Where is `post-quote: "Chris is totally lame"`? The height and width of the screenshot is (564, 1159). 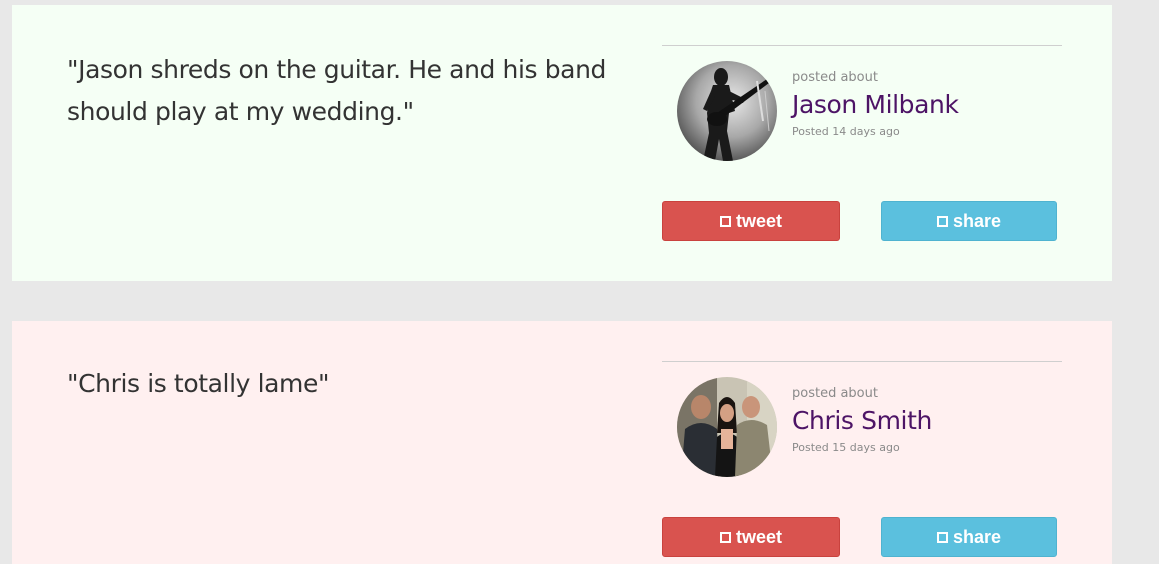
post-quote: "Chris is totally lame" is located at coordinates (198, 383).